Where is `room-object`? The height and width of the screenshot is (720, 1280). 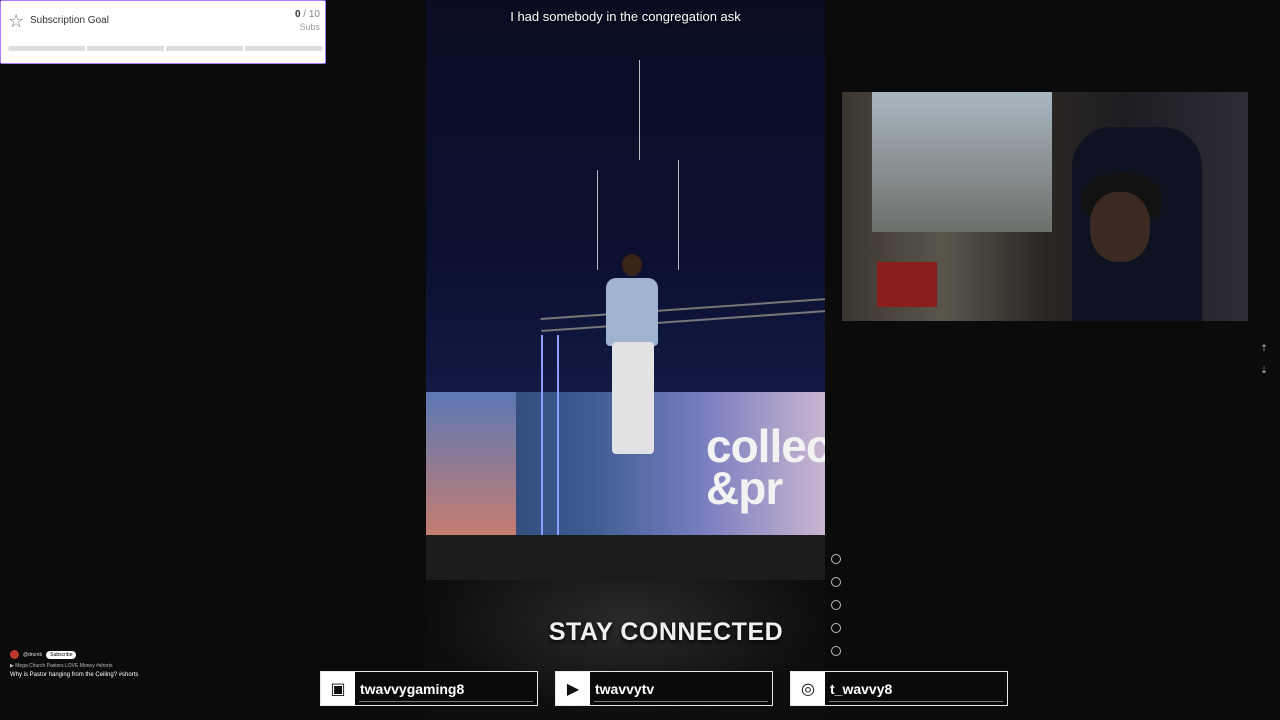 room-object is located at coordinates (907, 284).